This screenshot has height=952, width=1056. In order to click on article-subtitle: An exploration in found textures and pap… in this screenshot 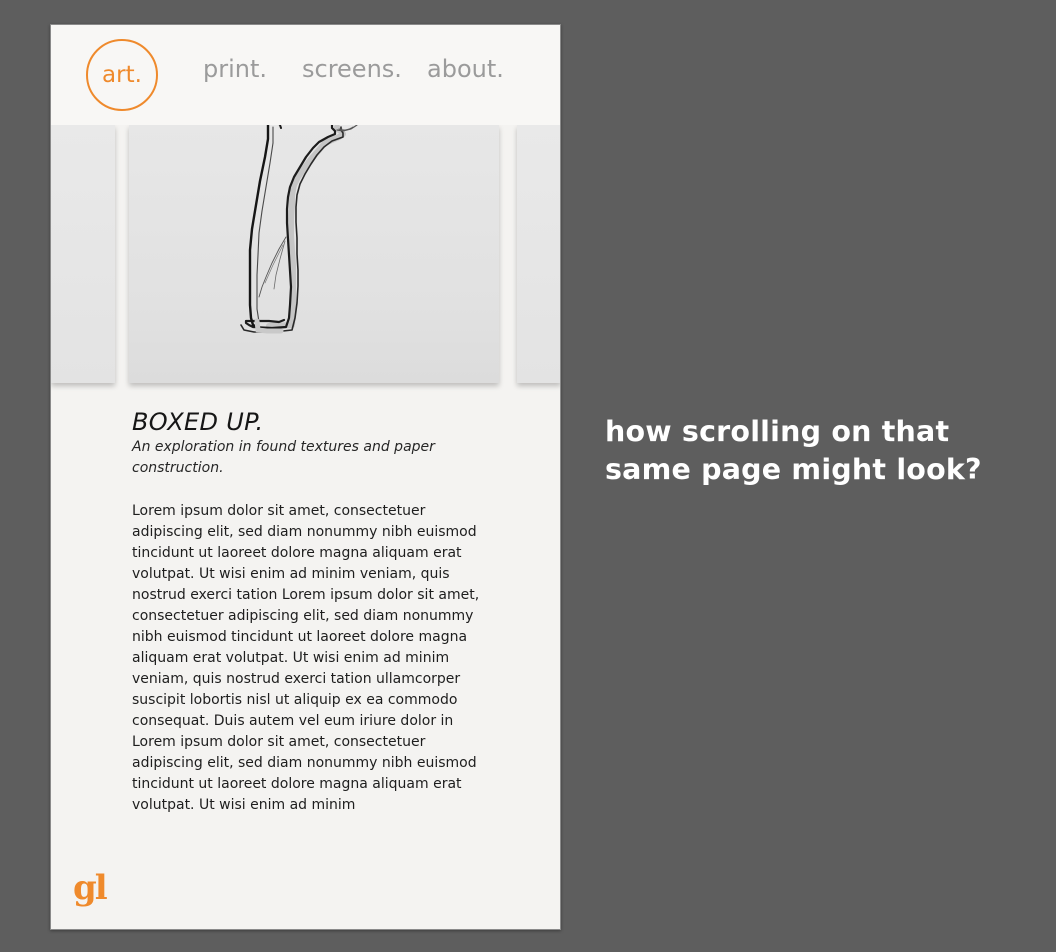, I will do `click(283, 457)`.